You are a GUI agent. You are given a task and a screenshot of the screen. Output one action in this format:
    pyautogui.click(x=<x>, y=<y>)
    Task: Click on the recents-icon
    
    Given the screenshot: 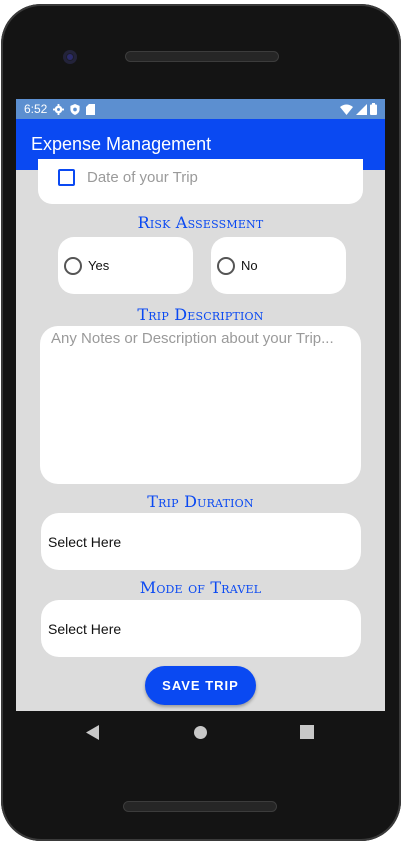 What is the action you would take?
    pyautogui.click(x=307, y=734)
    